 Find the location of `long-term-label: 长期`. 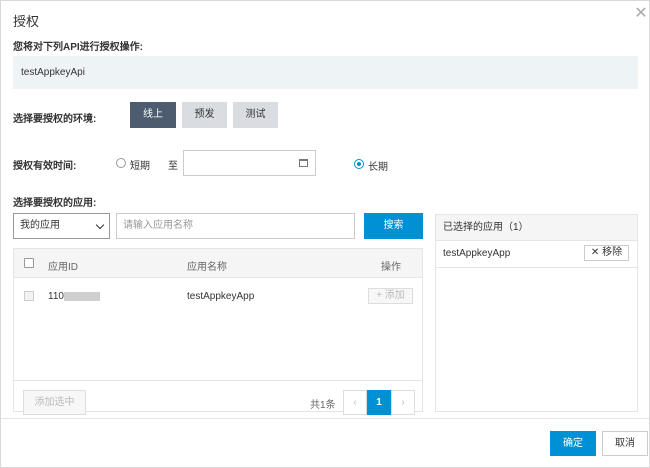

long-term-label: 长期 is located at coordinates (378, 167).